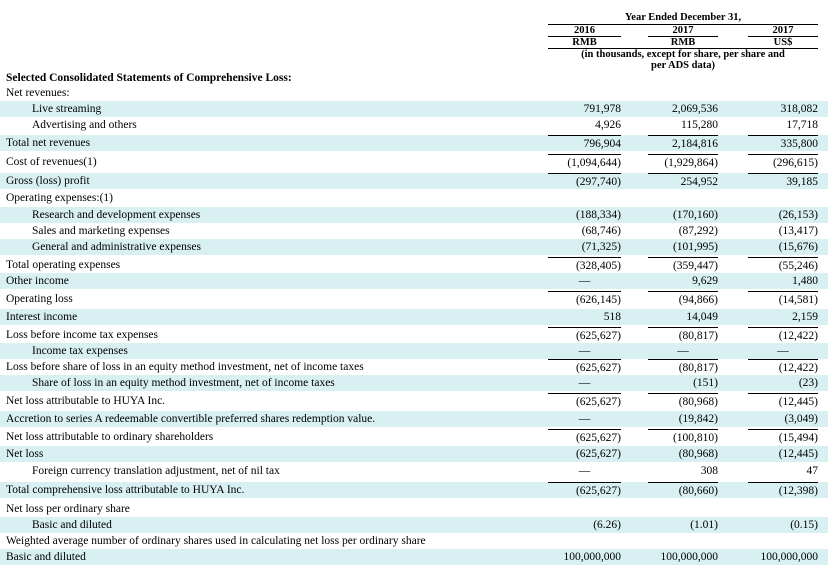  I want to click on row-label: Net loss, so click(25, 454).